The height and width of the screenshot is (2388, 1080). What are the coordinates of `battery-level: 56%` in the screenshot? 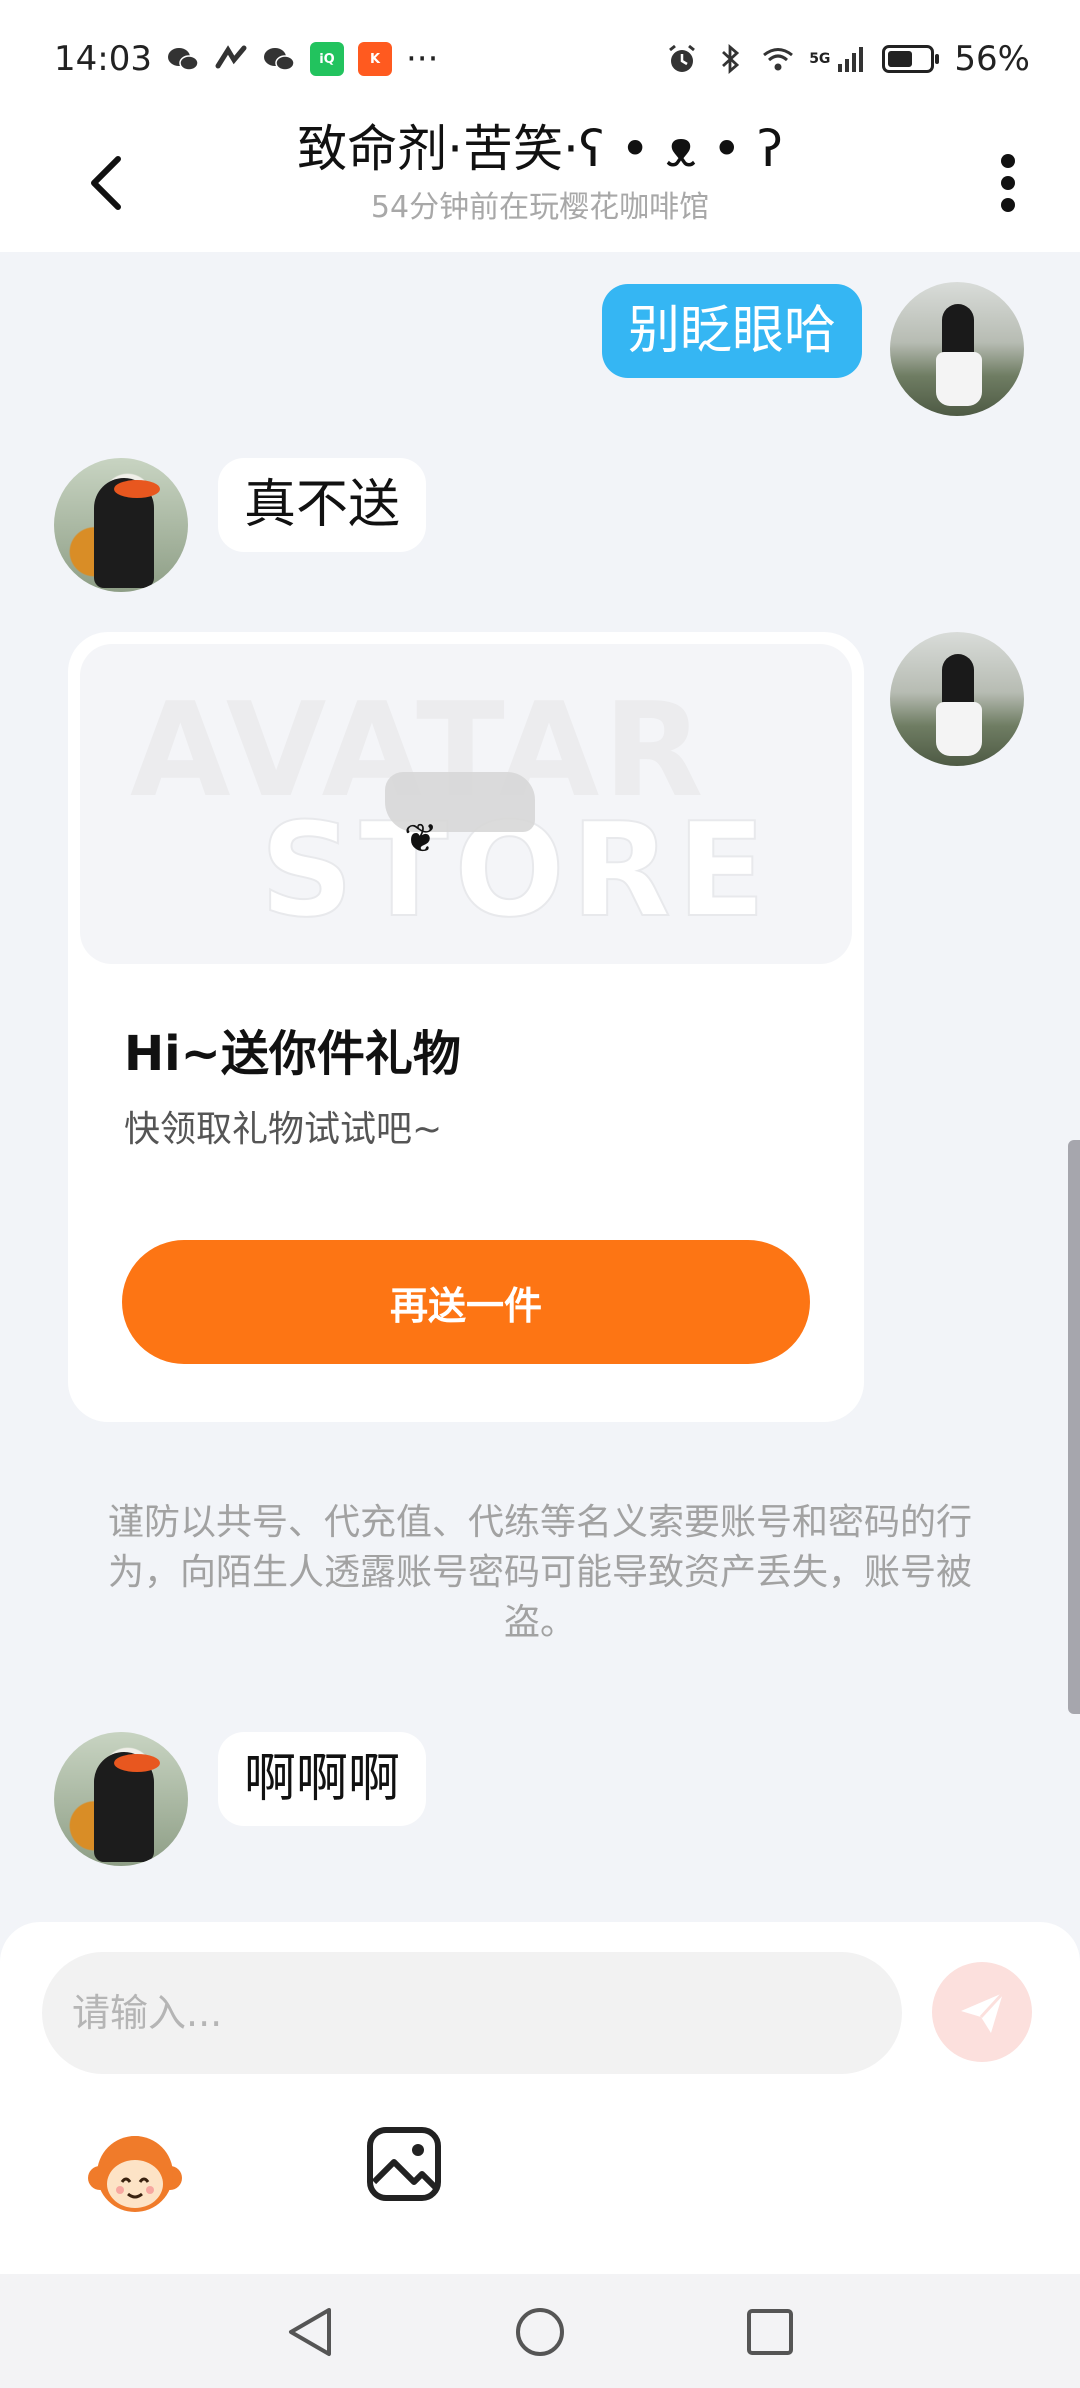 It's located at (992, 59).